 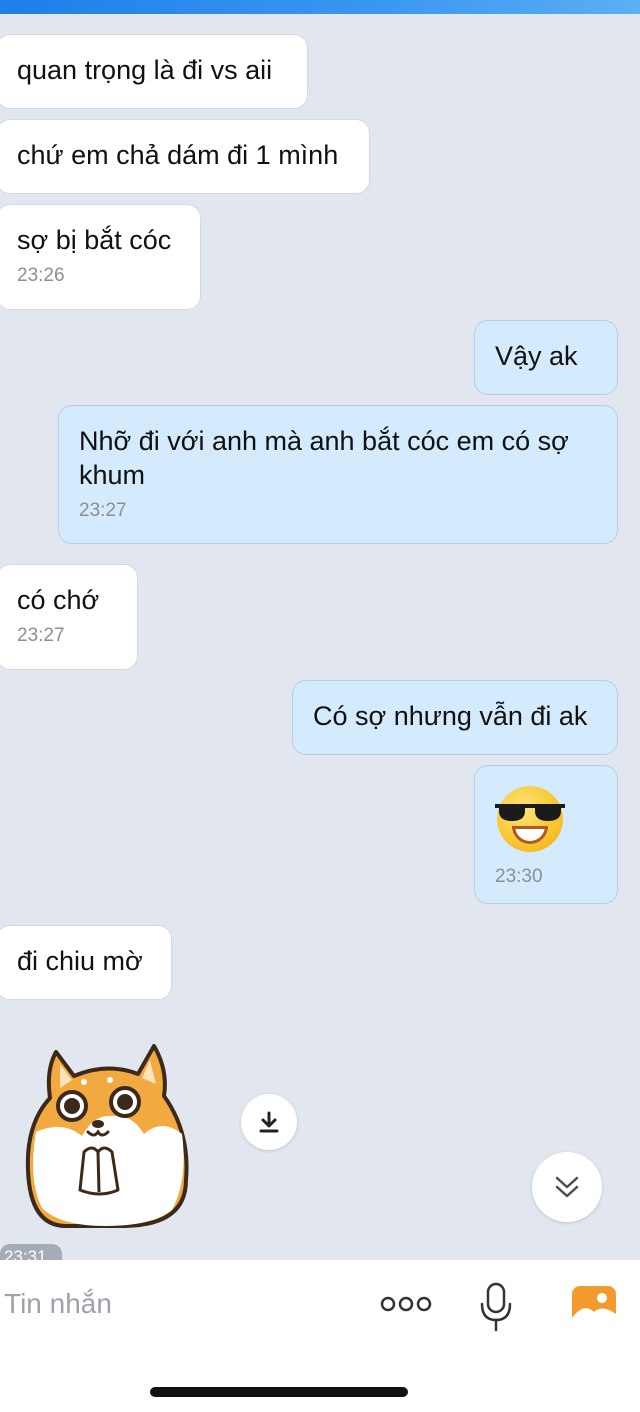 I want to click on message-time: 23:26, so click(x=41, y=275).